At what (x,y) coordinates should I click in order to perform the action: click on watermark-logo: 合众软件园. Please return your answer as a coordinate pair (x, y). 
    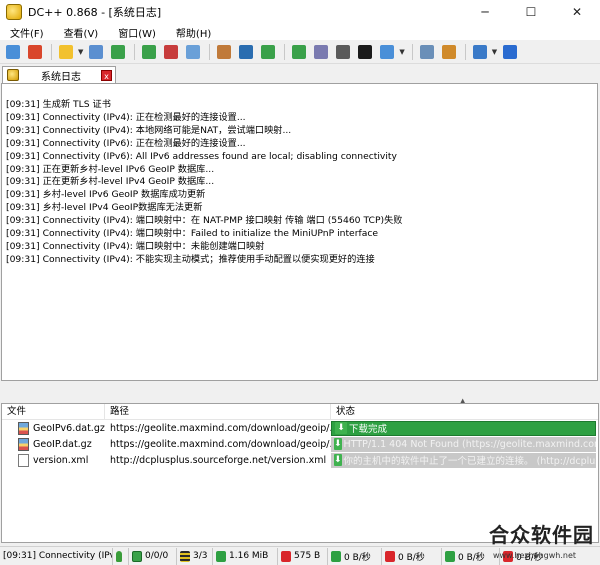
    Looking at the image, I should click on (541, 535).